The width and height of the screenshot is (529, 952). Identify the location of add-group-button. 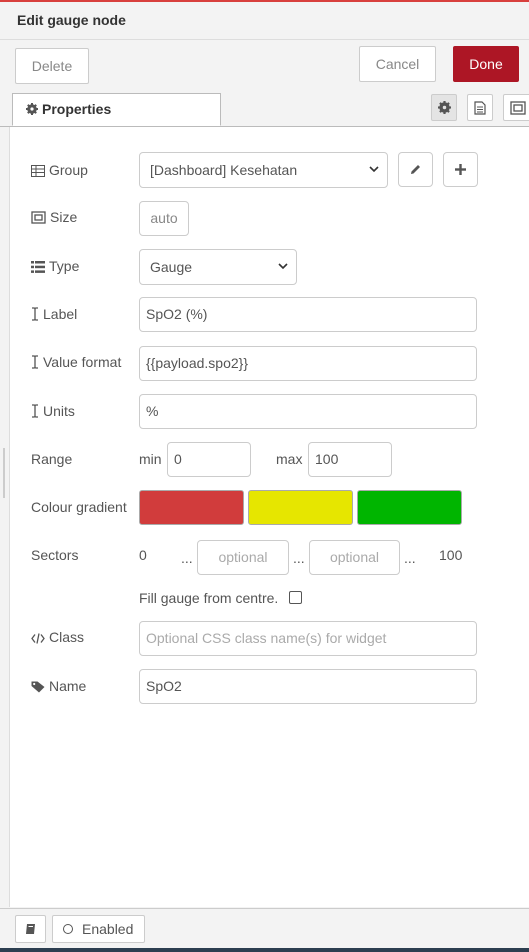
(460, 169).